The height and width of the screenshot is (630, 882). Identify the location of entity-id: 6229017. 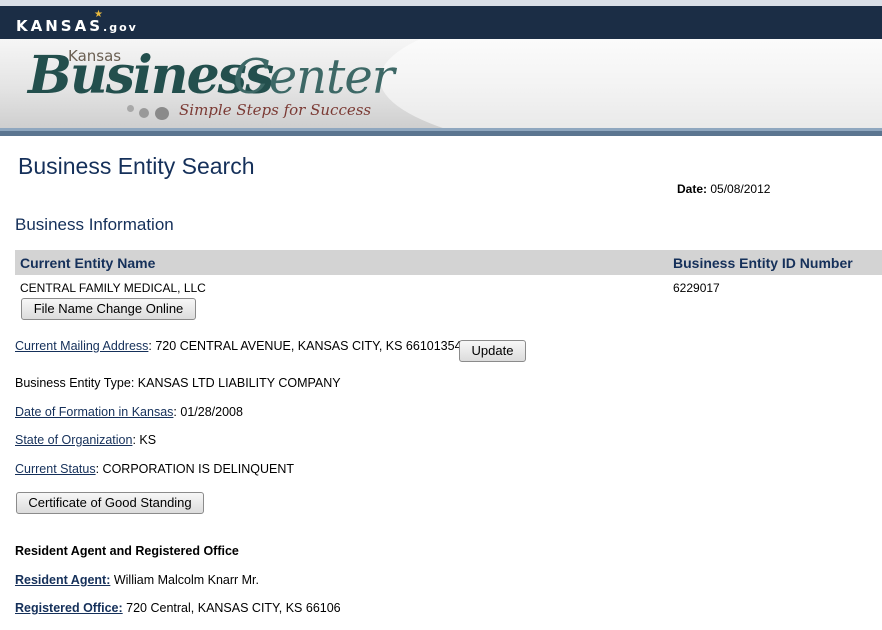
(696, 288).